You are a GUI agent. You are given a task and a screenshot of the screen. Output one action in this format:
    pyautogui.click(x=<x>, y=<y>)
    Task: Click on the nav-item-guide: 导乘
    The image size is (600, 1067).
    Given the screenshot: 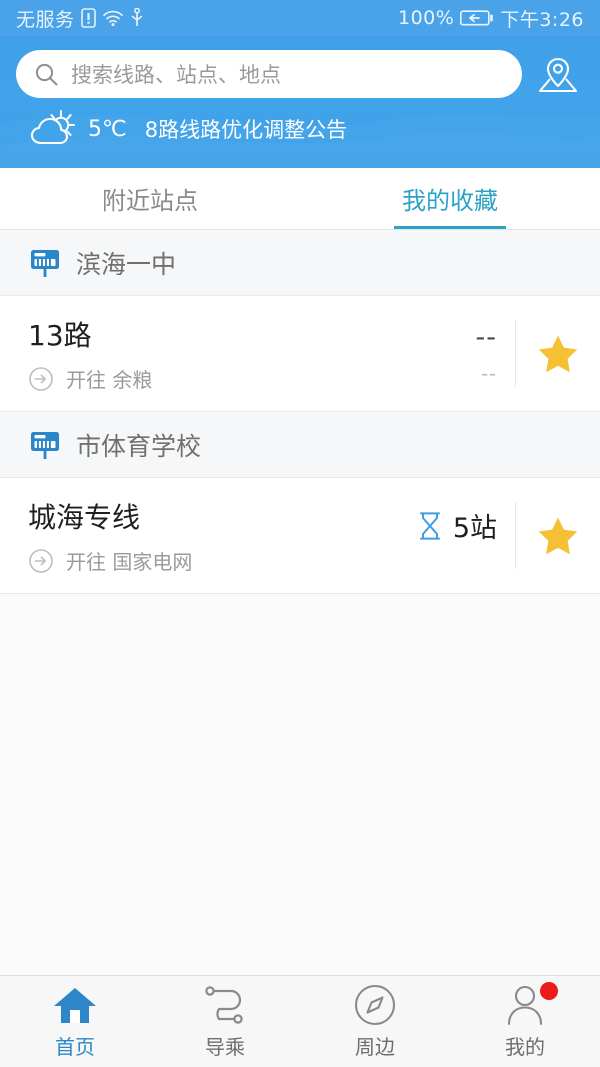 What is the action you would take?
    pyautogui.click(x=225, y=1021)
    